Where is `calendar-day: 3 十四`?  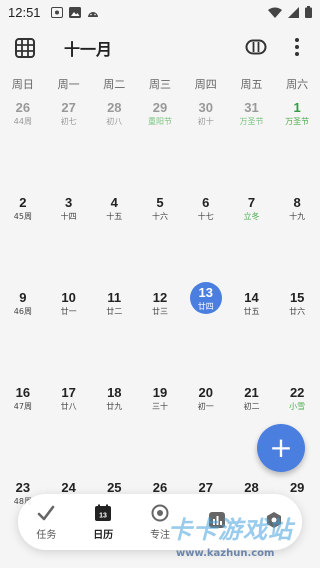 calendar-day: 3 十四 is located at coordinates (69, 242).